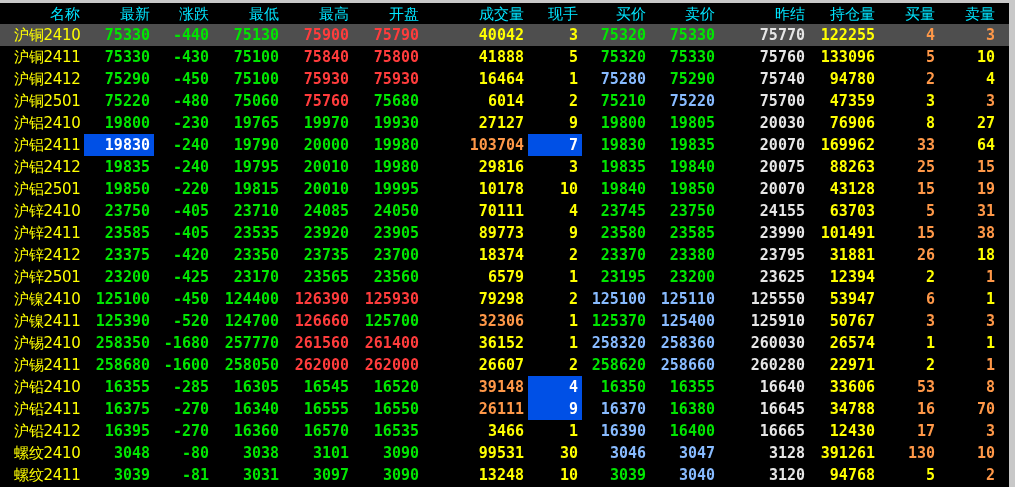 The image size is (1015, 487). I want to click on table-cell: 8, so click(930, 123).